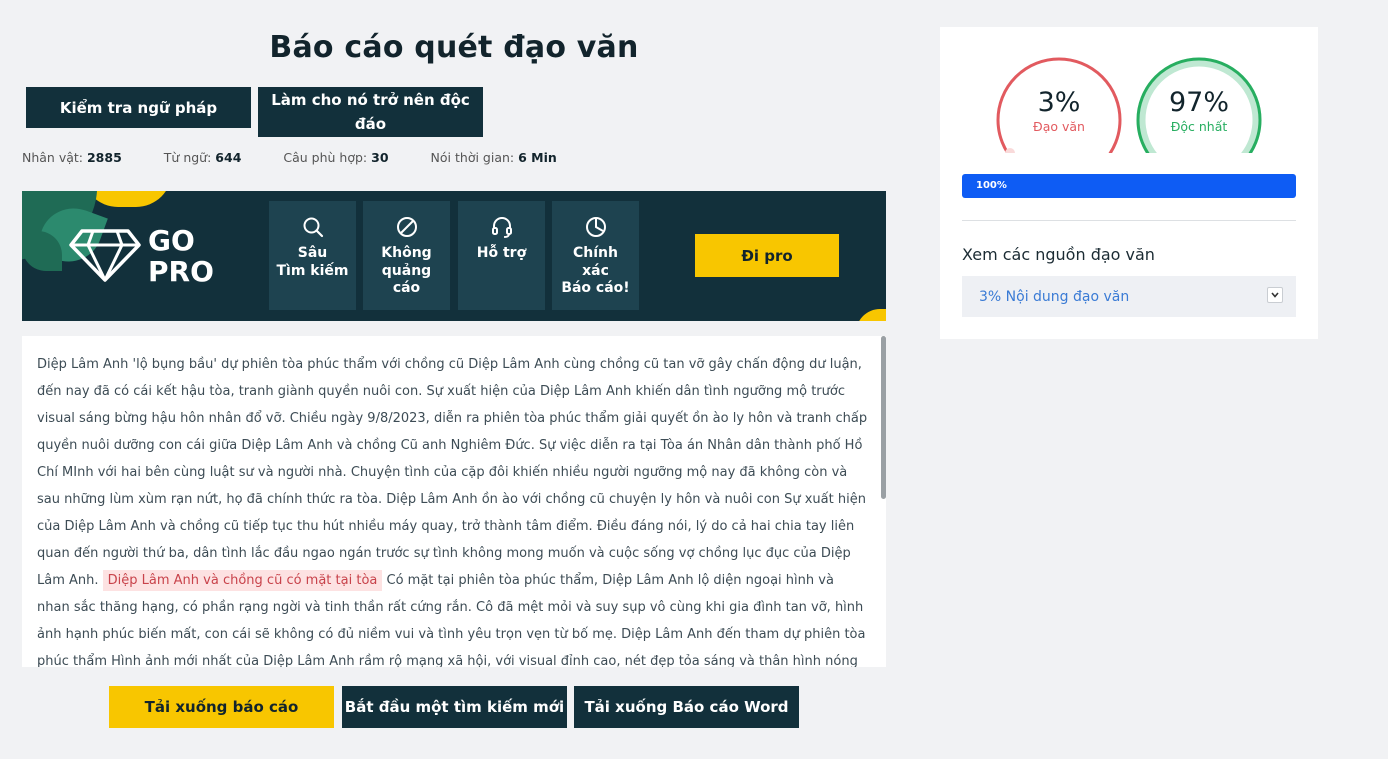 The height and width of the screenshot is (759, 1388). What do you see at coordinates (883, 501) in the screenshot?
I see `scrollbar` at bounding box center [883, 501].